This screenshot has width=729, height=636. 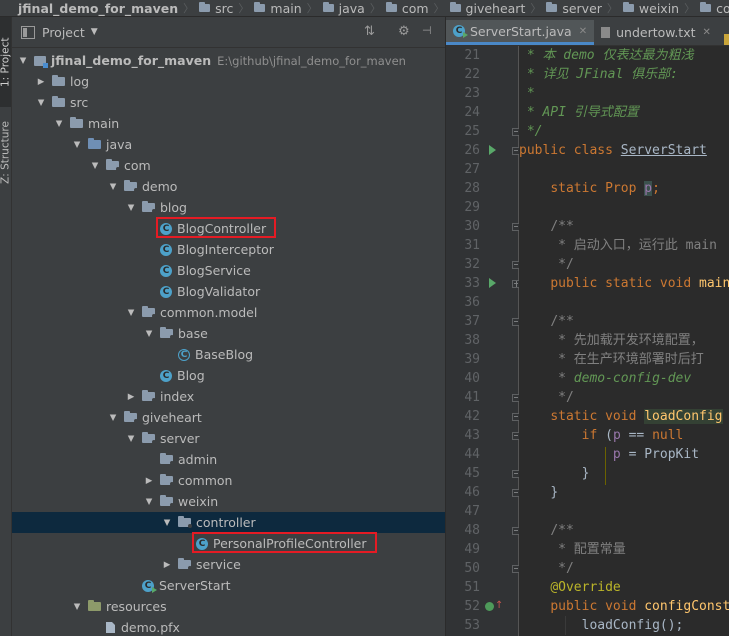 I want to click on source-folder-icon, so click(x=94, y=143).